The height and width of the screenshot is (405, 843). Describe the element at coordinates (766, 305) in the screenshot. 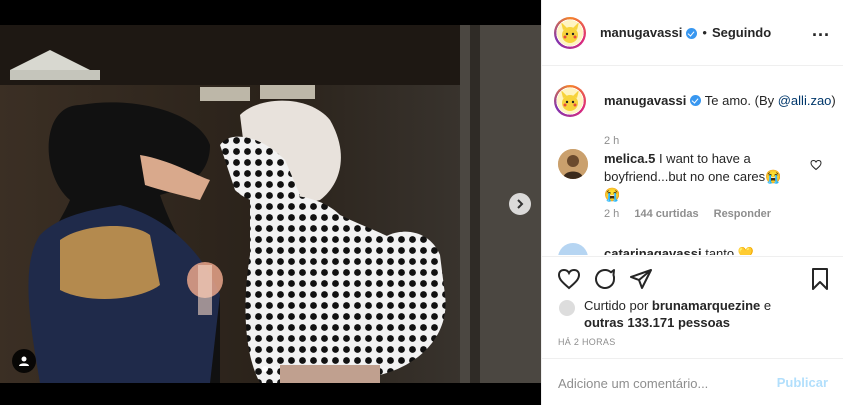

I see `liked-by-middle: e` at that location.